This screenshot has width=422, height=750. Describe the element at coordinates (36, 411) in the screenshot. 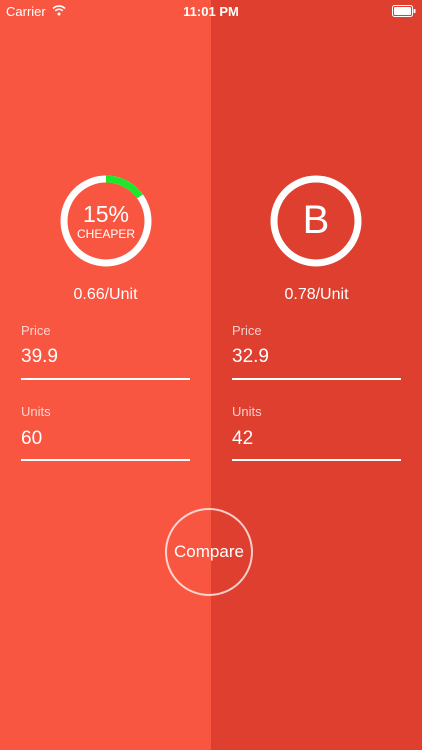

I see `item-a-units-label: Units` at that location.